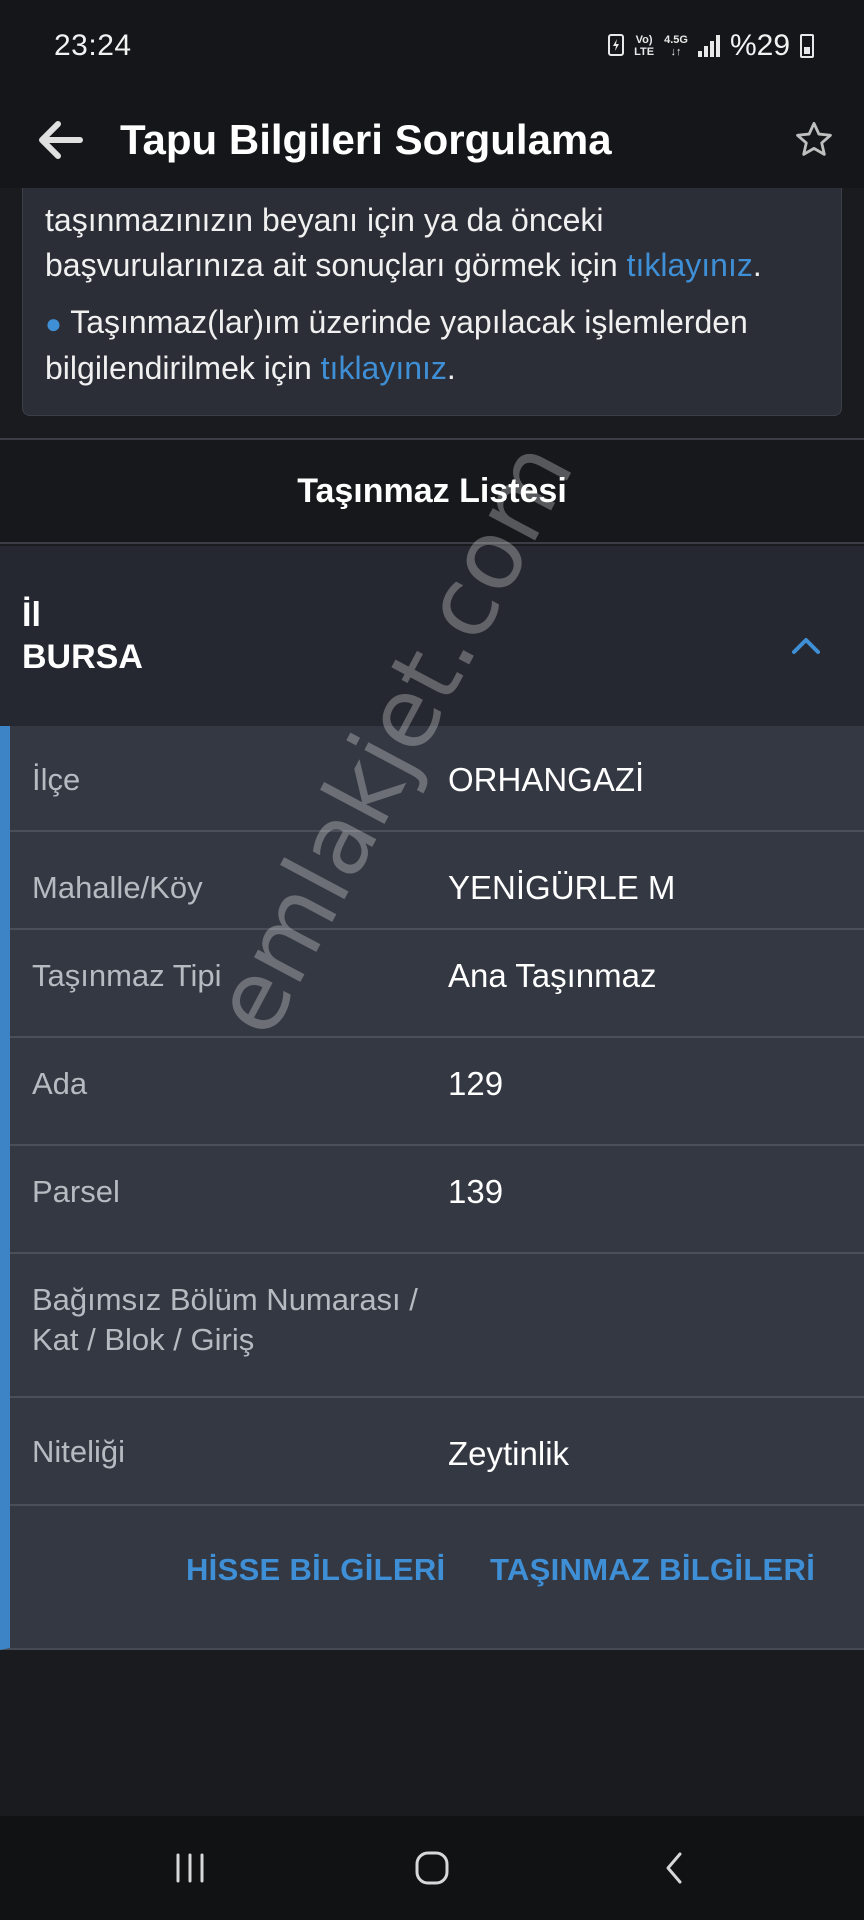  I want to click on detail-value: Ana Taşınmaz, so click(552, 975).